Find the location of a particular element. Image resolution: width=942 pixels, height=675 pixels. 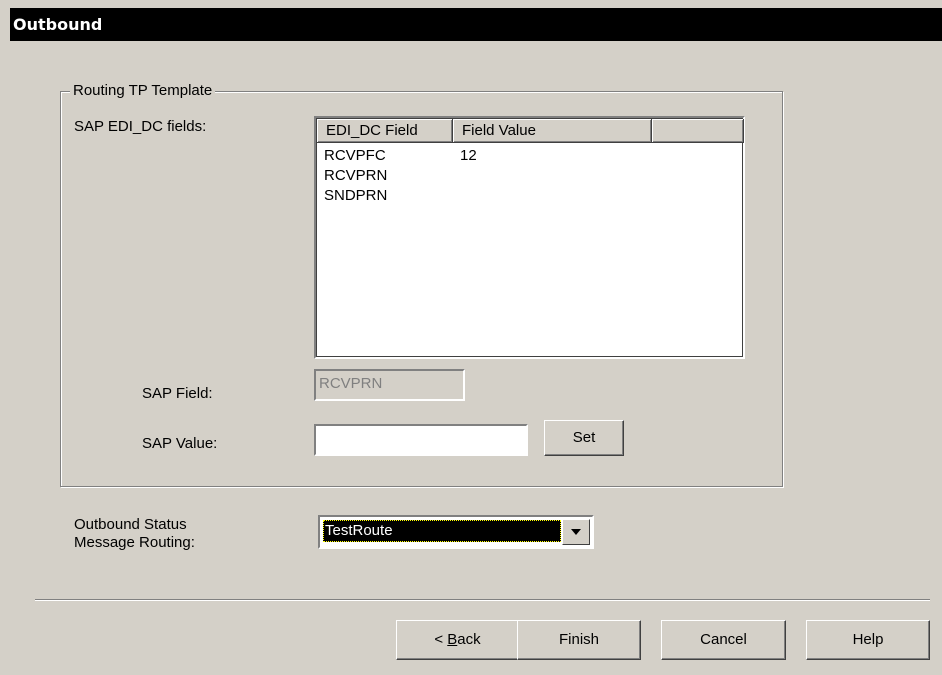

list-item: RCVPRN is located at coordinates (355, 176).